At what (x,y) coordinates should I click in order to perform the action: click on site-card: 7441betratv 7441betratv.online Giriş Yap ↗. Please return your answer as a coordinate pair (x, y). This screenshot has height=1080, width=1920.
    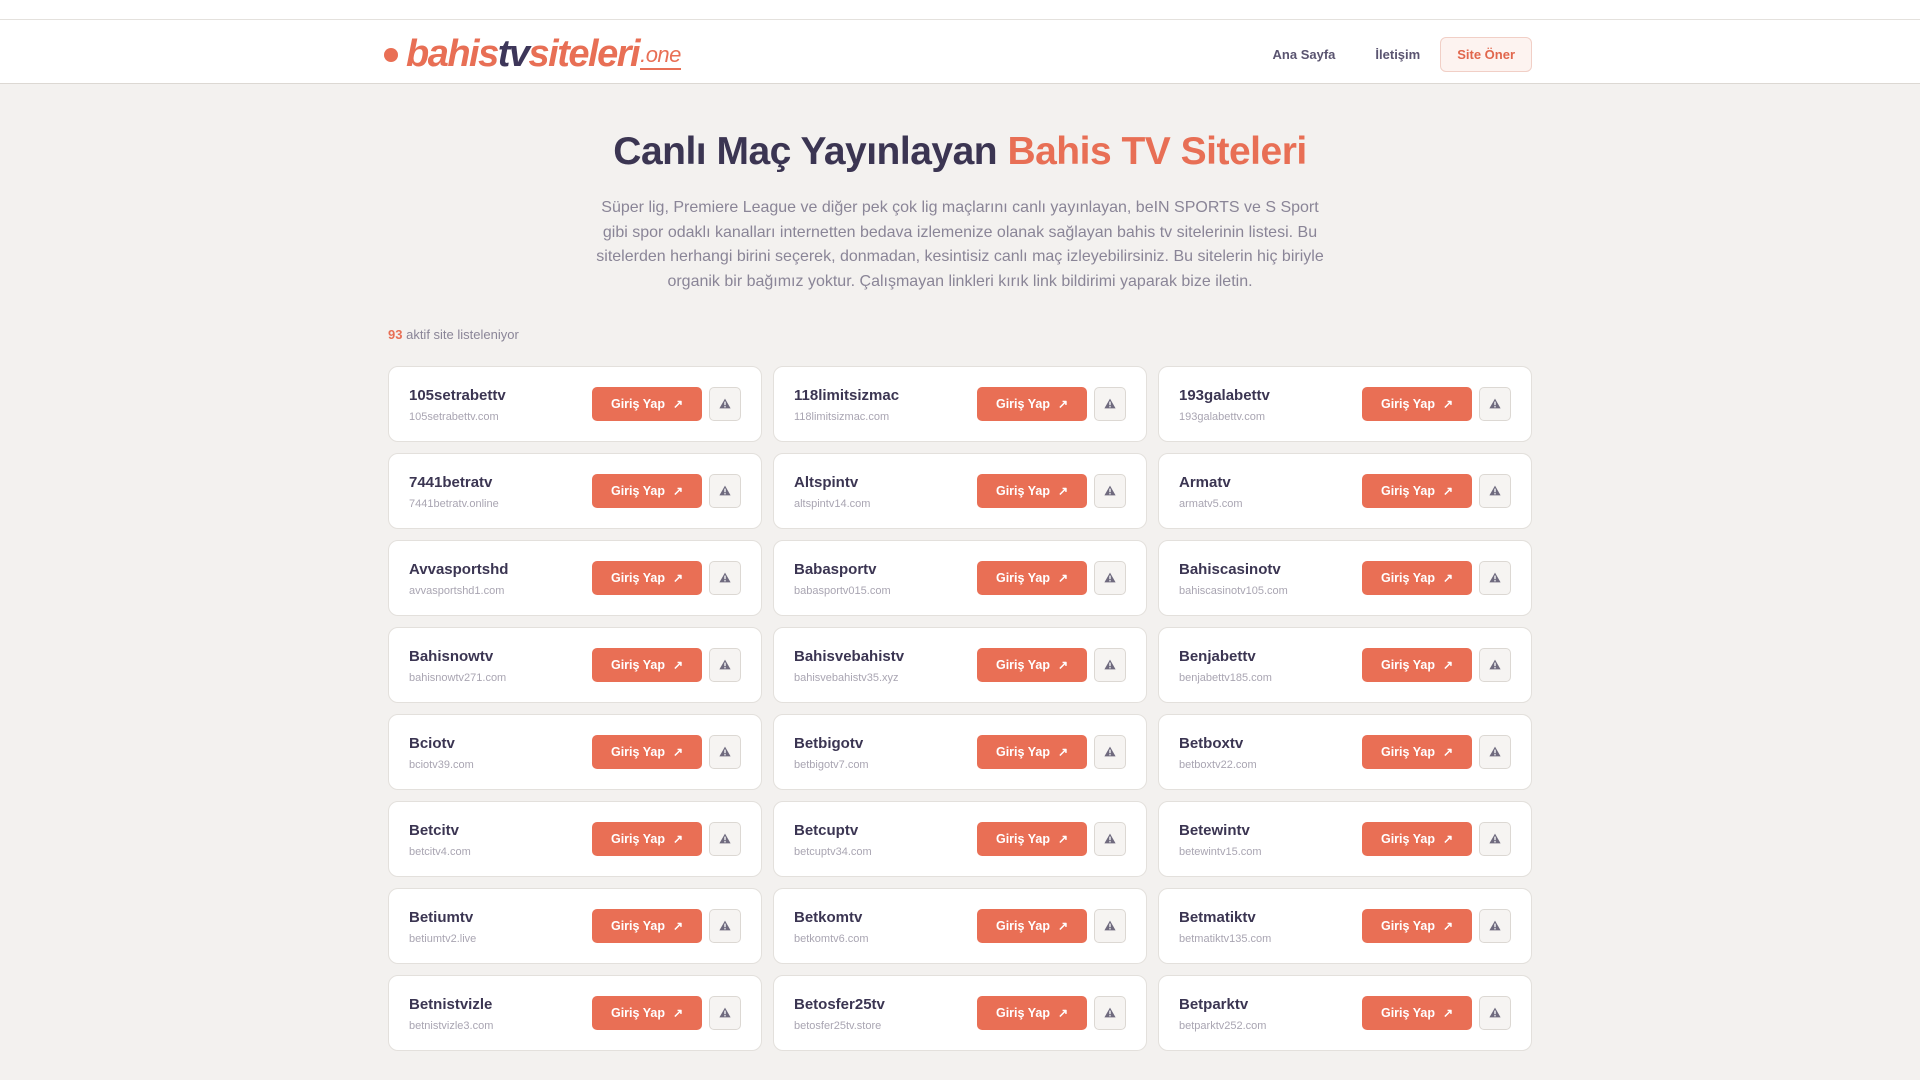
    Looking at the image, I should click on (575, 491).